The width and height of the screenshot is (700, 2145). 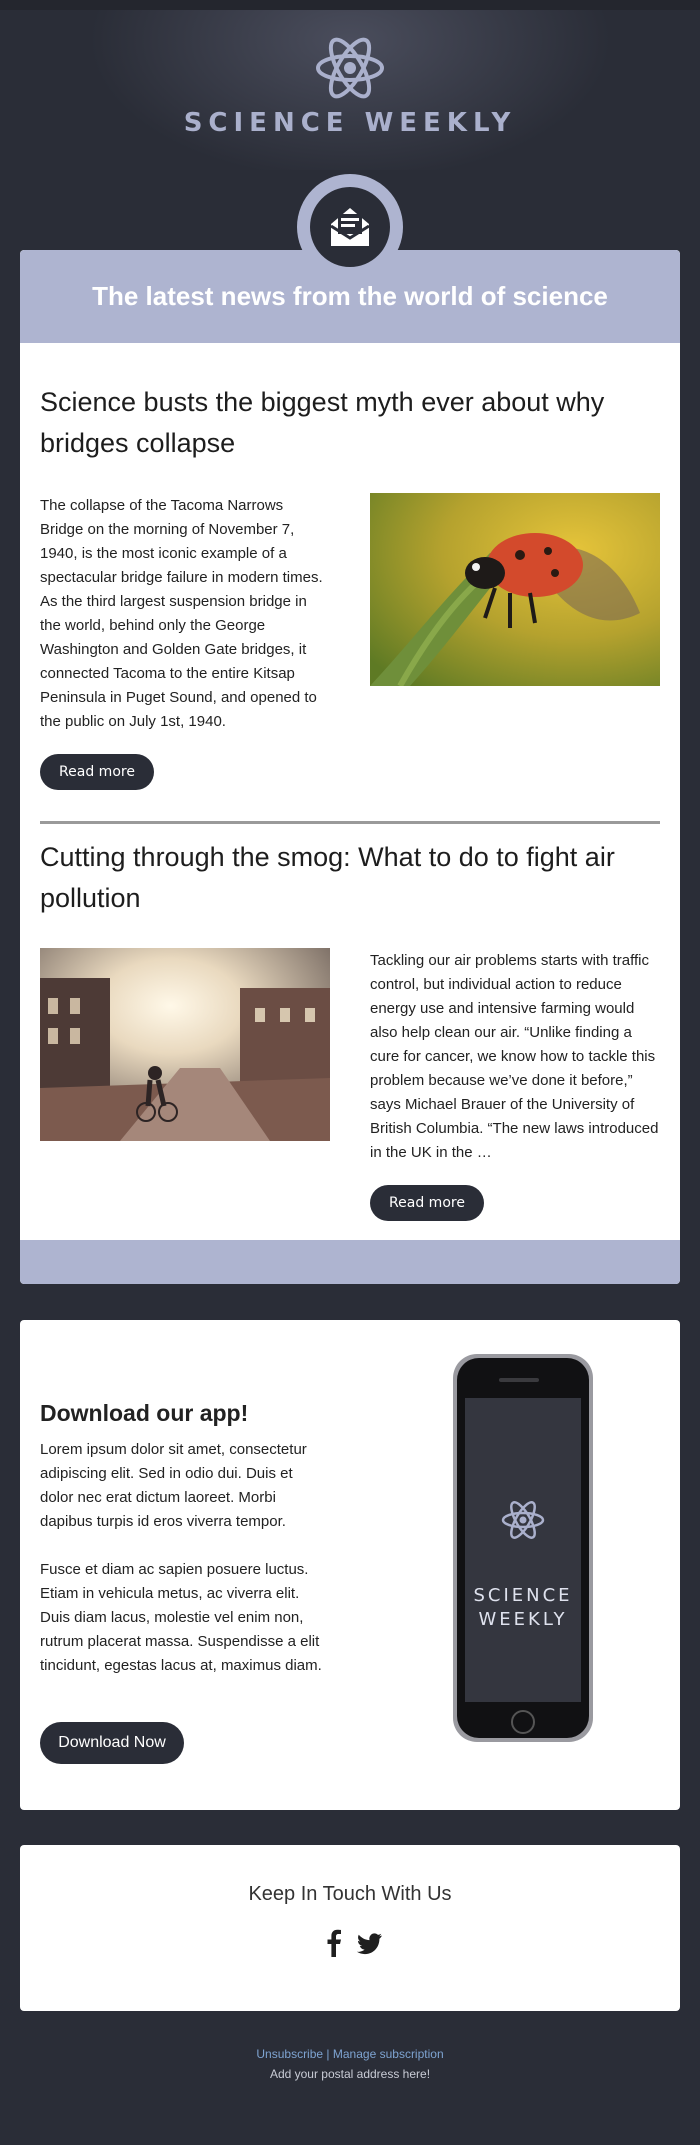 What do you see at coordinates (515, 589) in the screenshot?
I see `ladybug-photo` at bounding box center [515, 589].